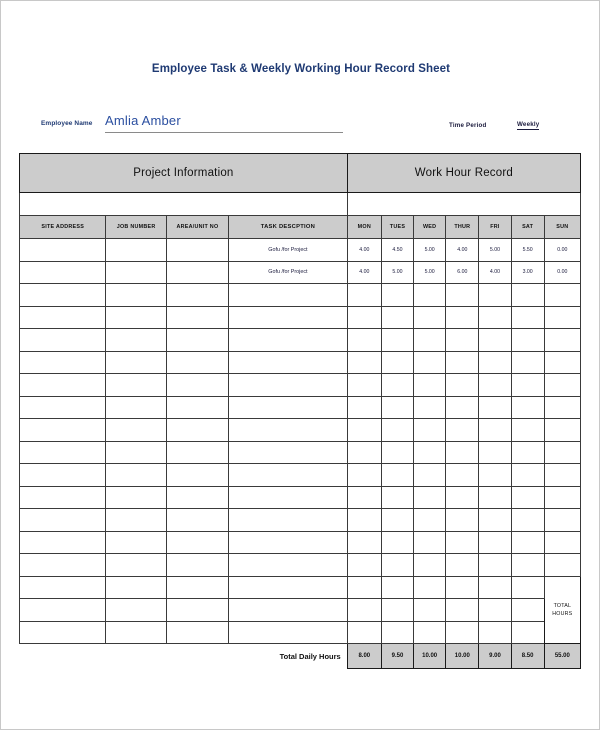 This screenshot has height=730, width=600. I want to click on cell-task-description: Gofu /for Project, so click(288, 250).